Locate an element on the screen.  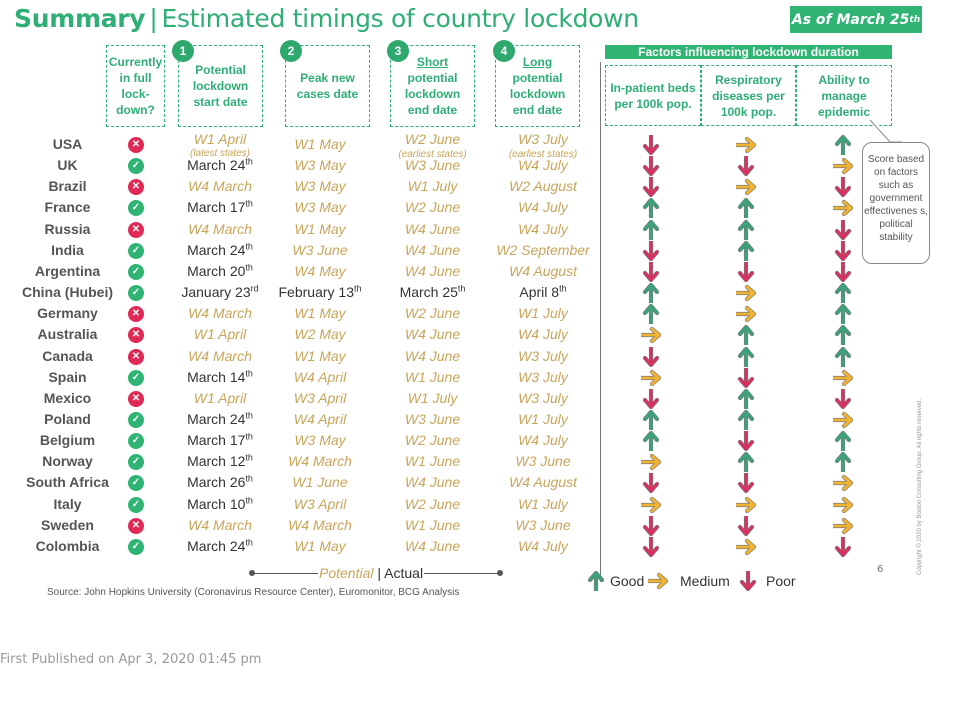
date-text: W1 April is located at coordinates (220, 334).